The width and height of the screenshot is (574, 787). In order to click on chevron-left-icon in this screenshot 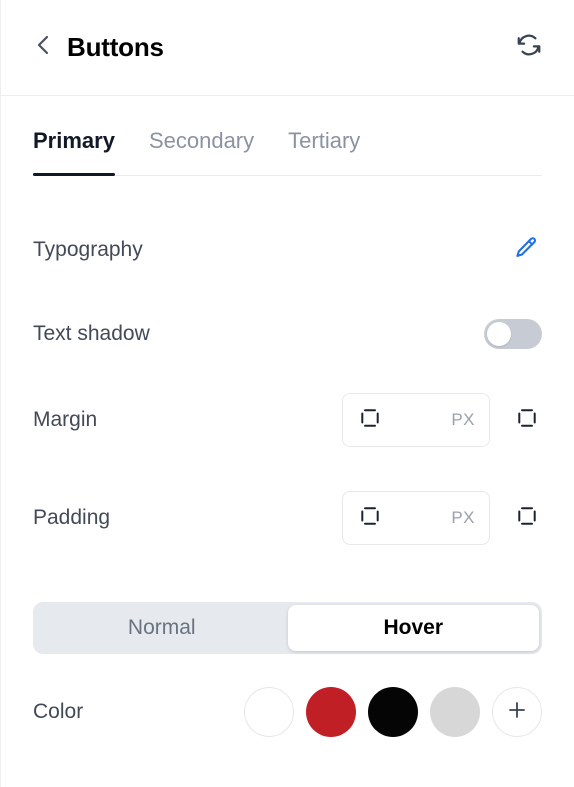, I will do `click(43, 47)`.